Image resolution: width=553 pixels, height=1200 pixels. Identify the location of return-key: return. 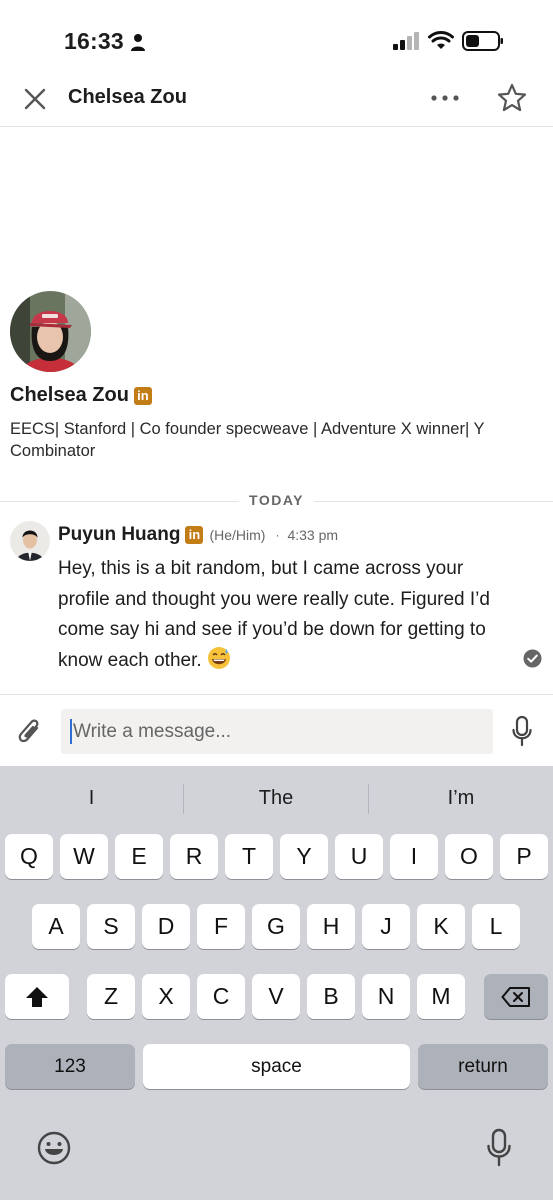
(483, 1066).